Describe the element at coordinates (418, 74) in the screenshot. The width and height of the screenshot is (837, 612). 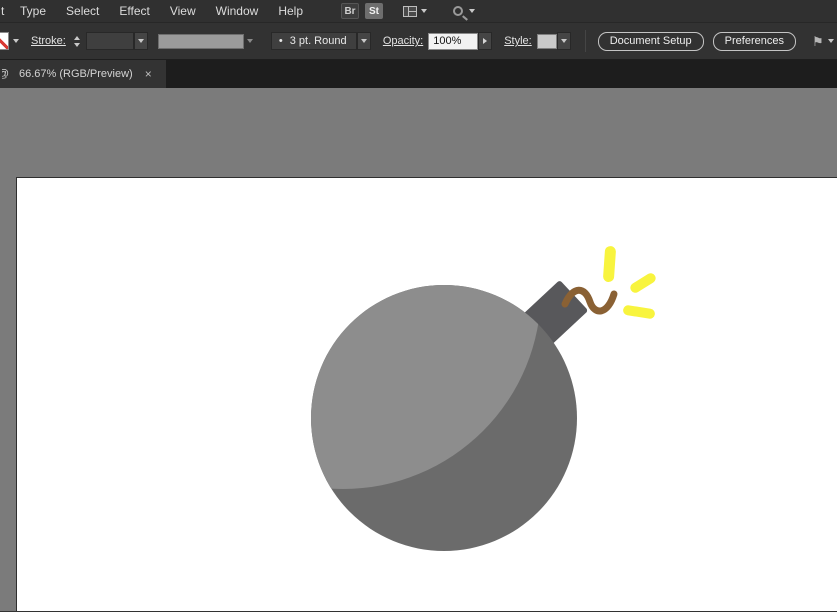
I see `document-tab-bar: @ 66.67% (RGB/Preview) ×` at that location.